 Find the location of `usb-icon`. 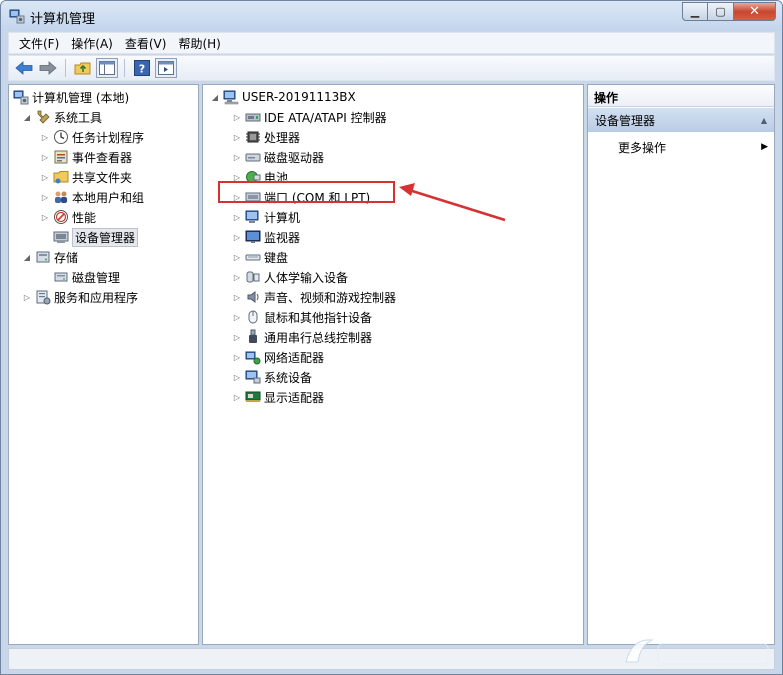

usb-icon is located at coordinates (253, 336).